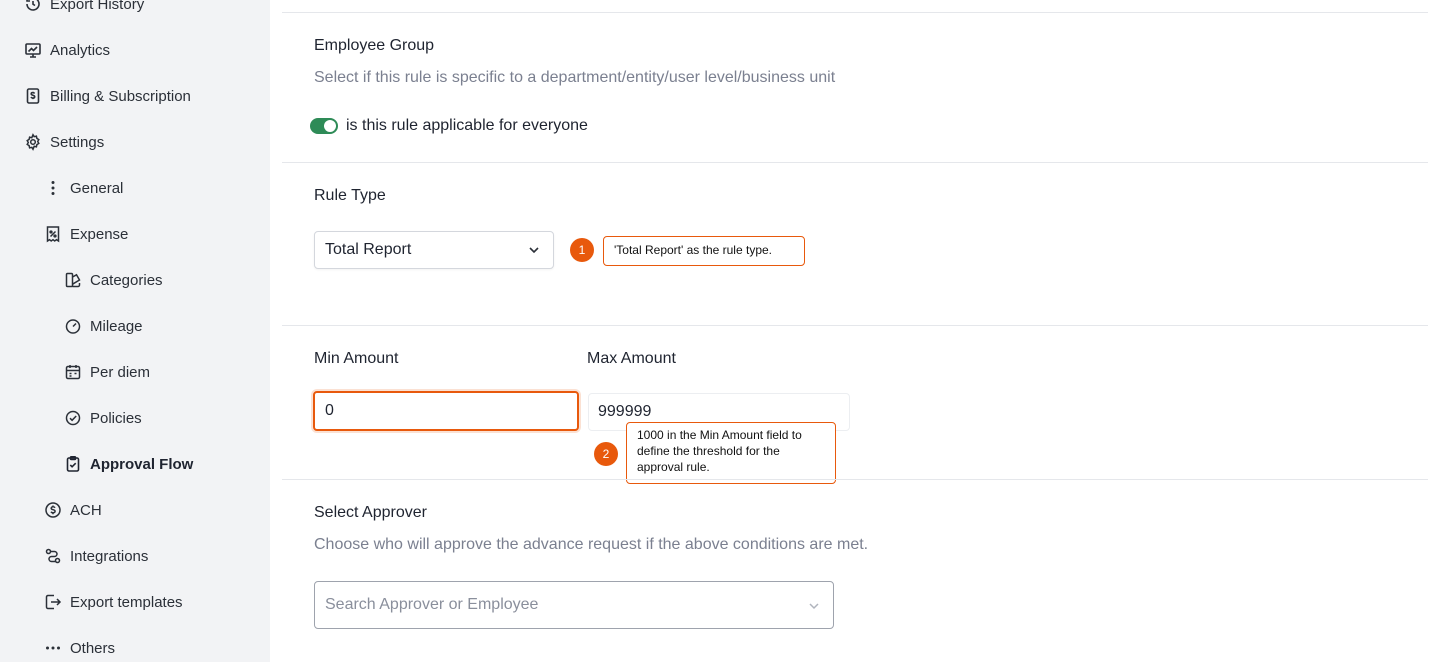  What do you see at coordinates (704, 251) in the screenshot?
I see `annotation-callout-1: 'Total Report' as the rule type.` at bounding box center [704, 251].